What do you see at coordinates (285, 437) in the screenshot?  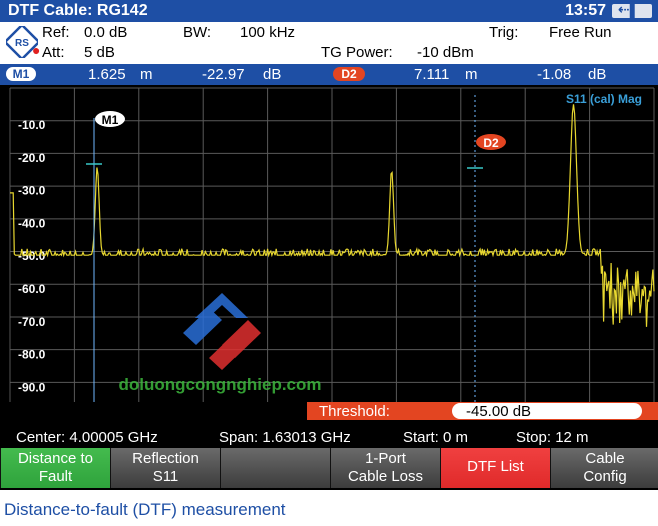 I see `span: Span: 1.63013 GHz` at bounding box center [285, 437].